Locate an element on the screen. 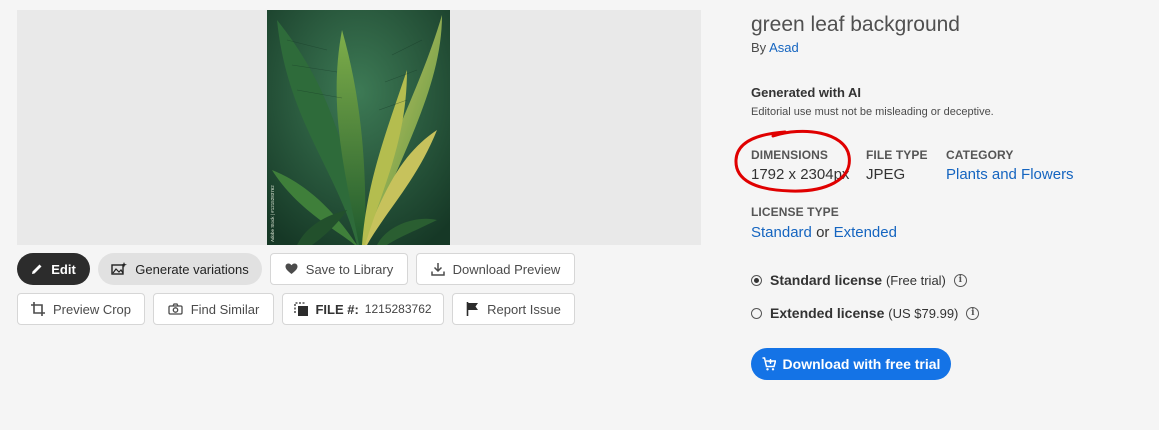 The image size is (1159, 430). download-free-trial-label: Download with free trial is located at coordinates (861, 364).